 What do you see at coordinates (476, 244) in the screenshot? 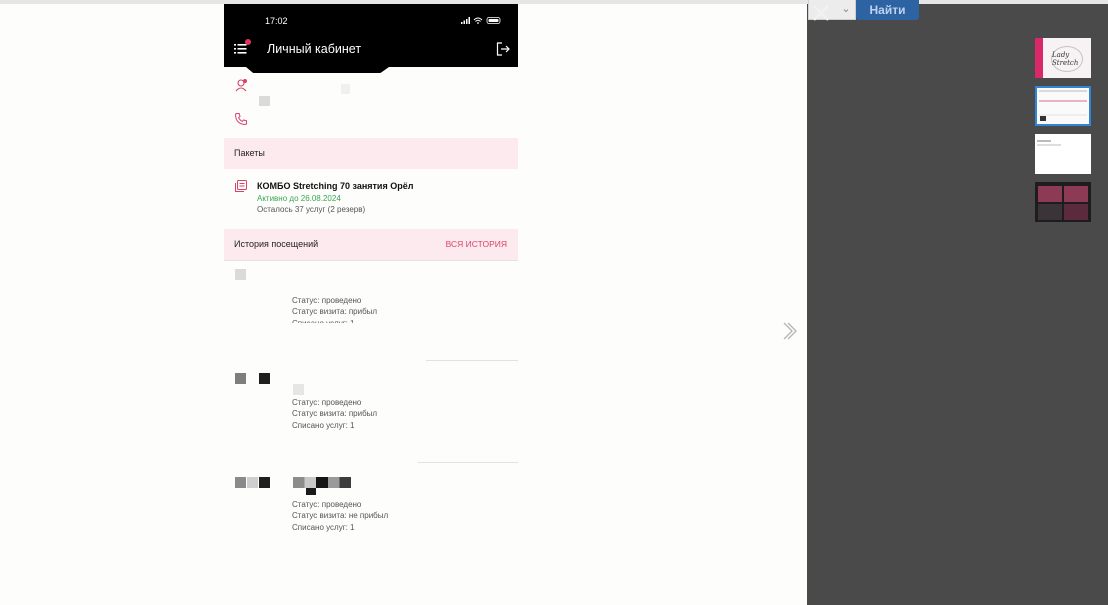
I see `all-history-link: ВСЯ ИСТОРИЯ` at bounding box center [476, 244].